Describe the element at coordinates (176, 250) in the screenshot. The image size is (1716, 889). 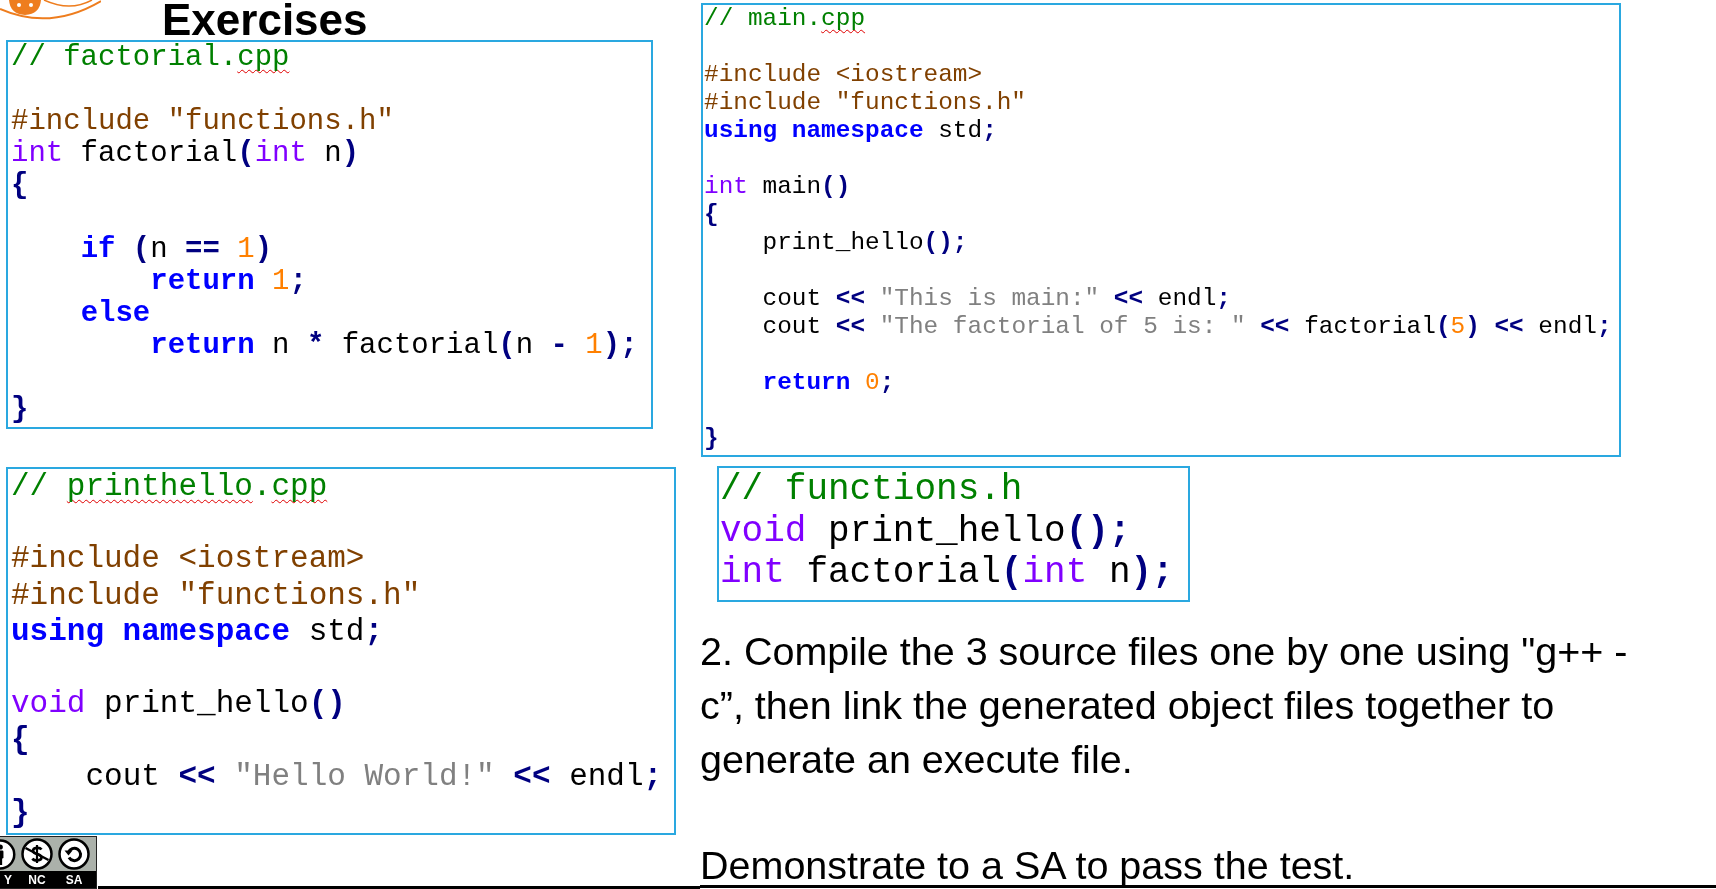
I see `code-line: if (n == 1)` at that location.